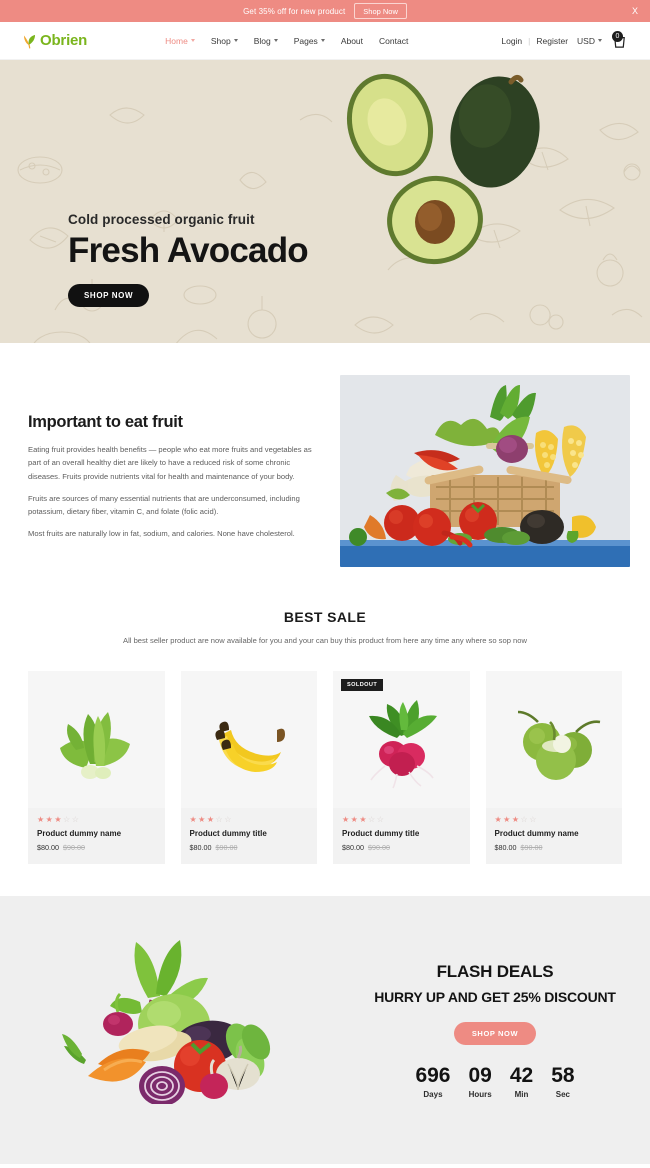  I want to click on countdown-label: Min, so click(521, 1094).